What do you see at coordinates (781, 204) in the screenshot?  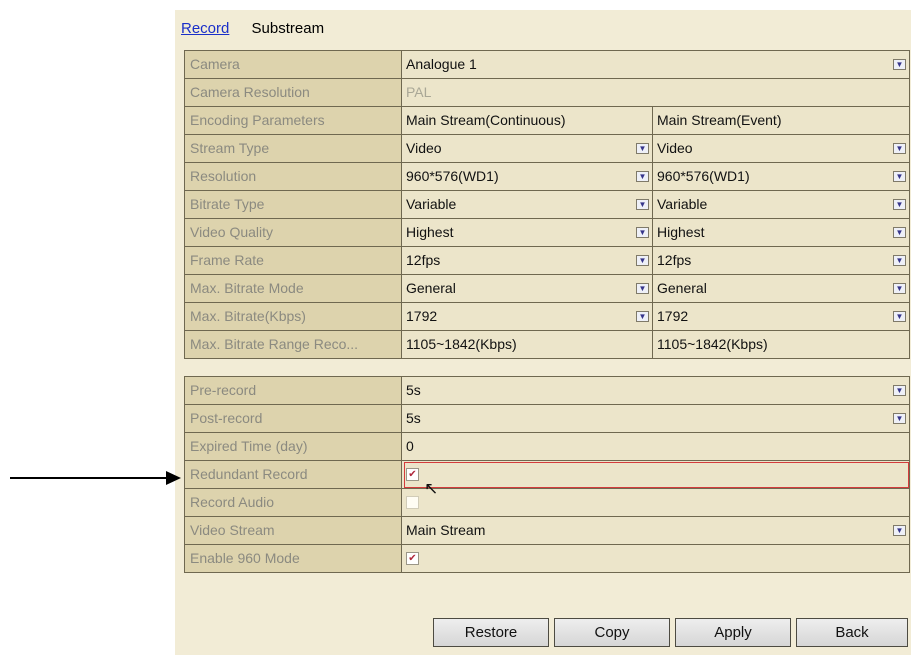 I see `main-stream-event-value: Variable ▼` at bounding box center [781, 204].